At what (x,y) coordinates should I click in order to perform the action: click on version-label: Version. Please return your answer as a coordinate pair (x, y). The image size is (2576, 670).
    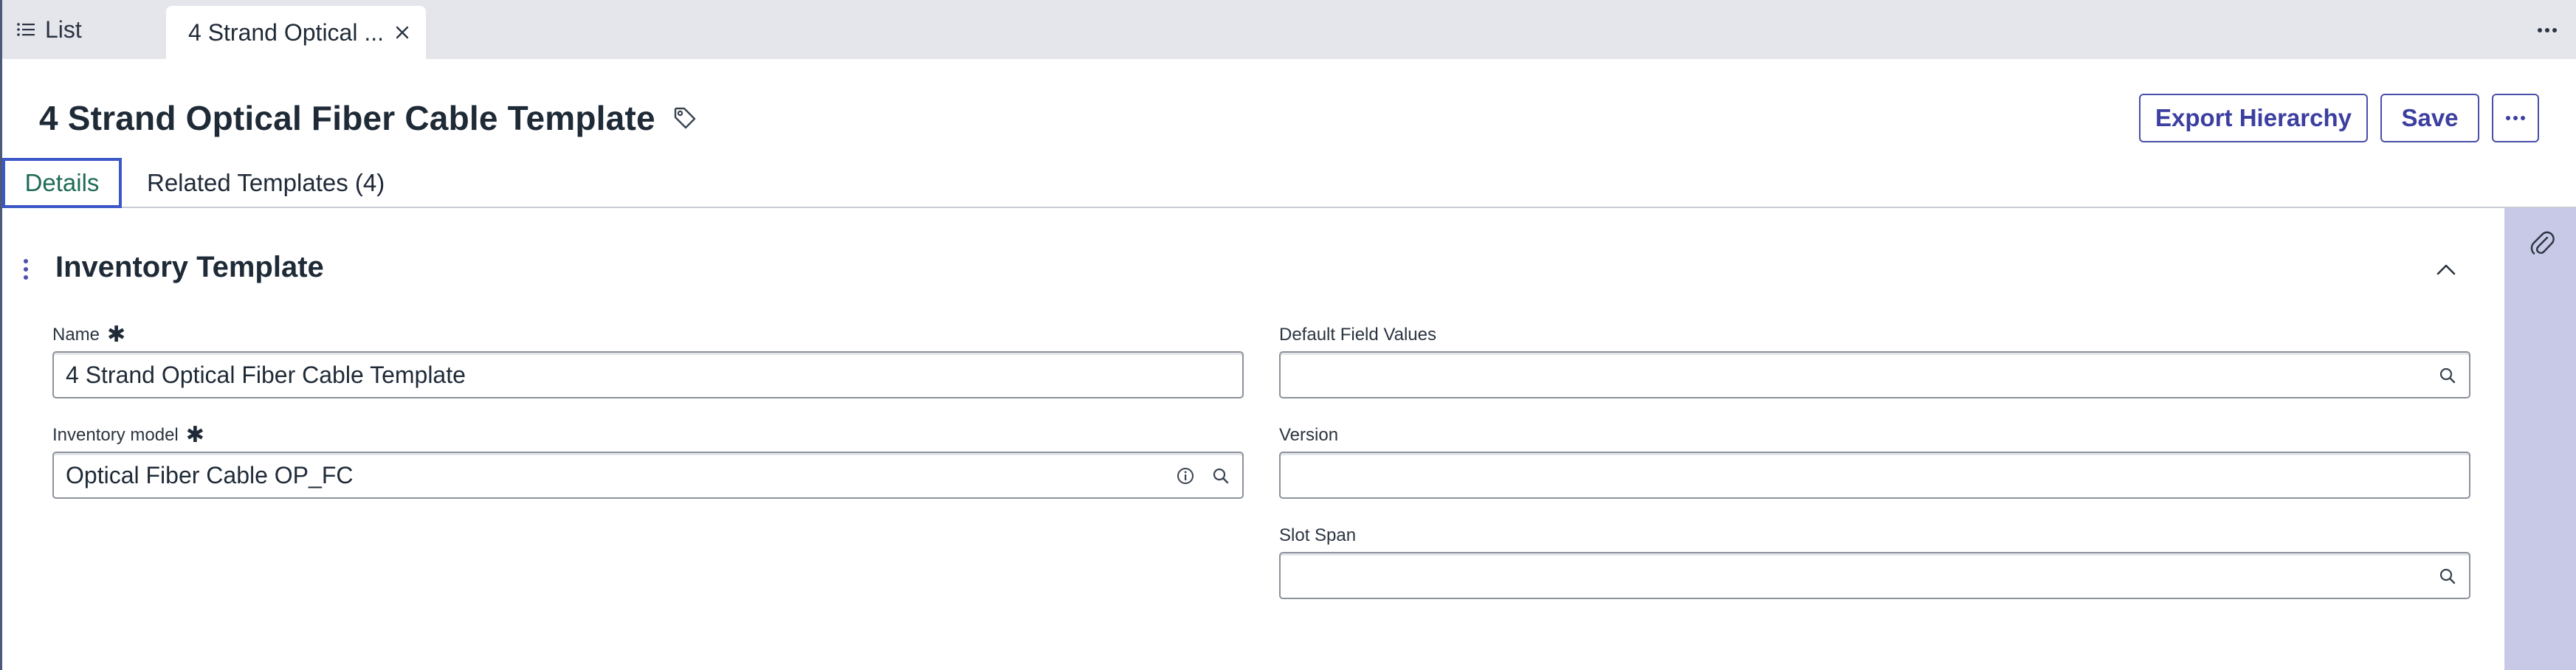
    Looking at the image, I should click on (1309, 435).